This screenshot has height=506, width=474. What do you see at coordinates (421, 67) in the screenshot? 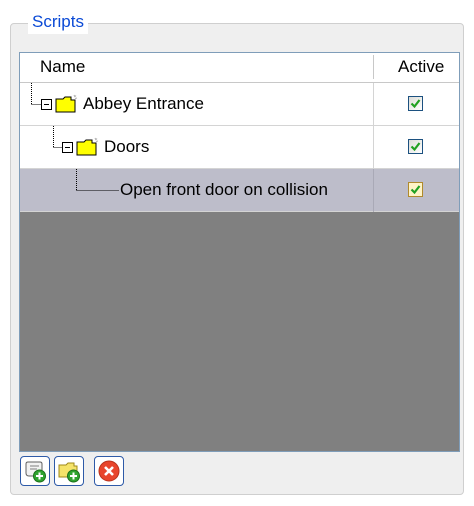
I see `column-active-header: Active` at bounding box center [421, 67].